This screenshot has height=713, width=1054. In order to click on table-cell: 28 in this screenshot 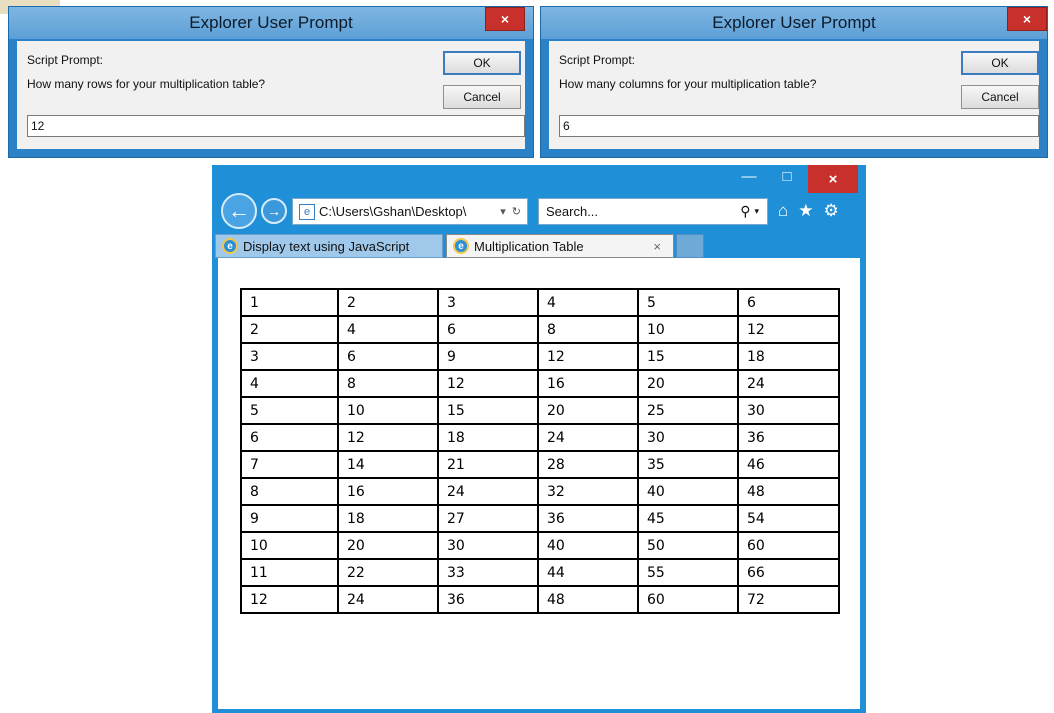, I will do `click(588, 464)`.